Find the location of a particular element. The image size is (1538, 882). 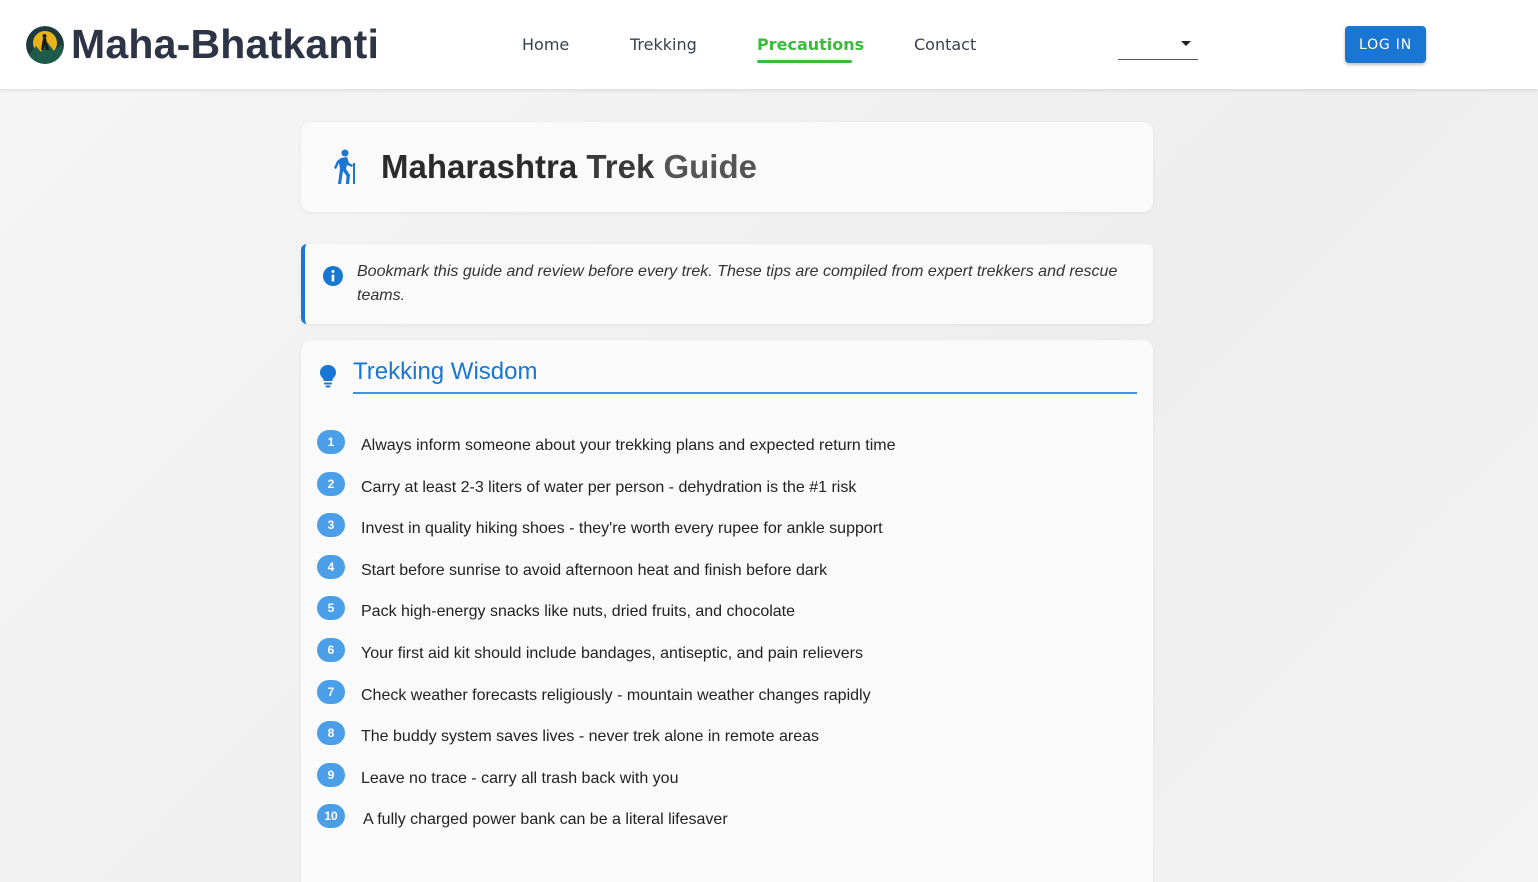

login-button: LOG IN is located at coordinates (1385, 44).